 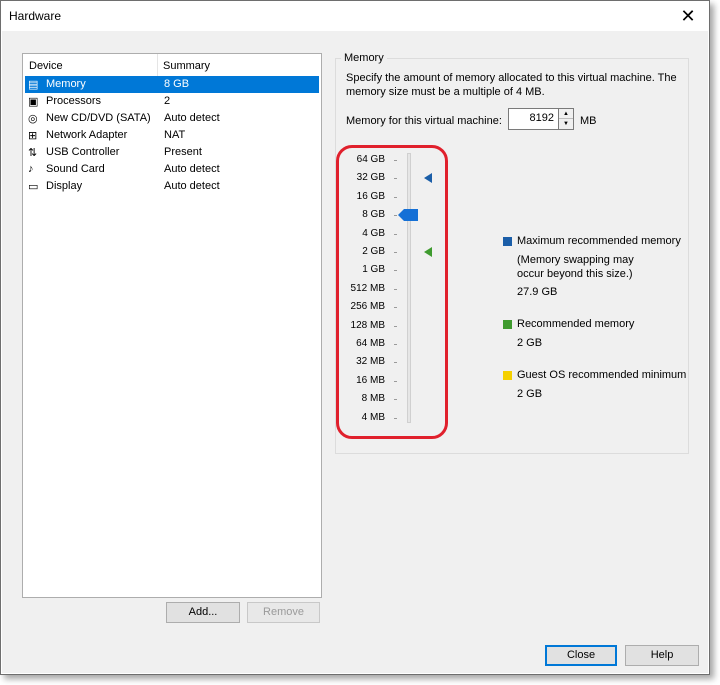 What do you see at coordinates (537, 292) in the screenshot?
I see `max-recommended-value: 27.9 GB` at bounding box center [537, 292].